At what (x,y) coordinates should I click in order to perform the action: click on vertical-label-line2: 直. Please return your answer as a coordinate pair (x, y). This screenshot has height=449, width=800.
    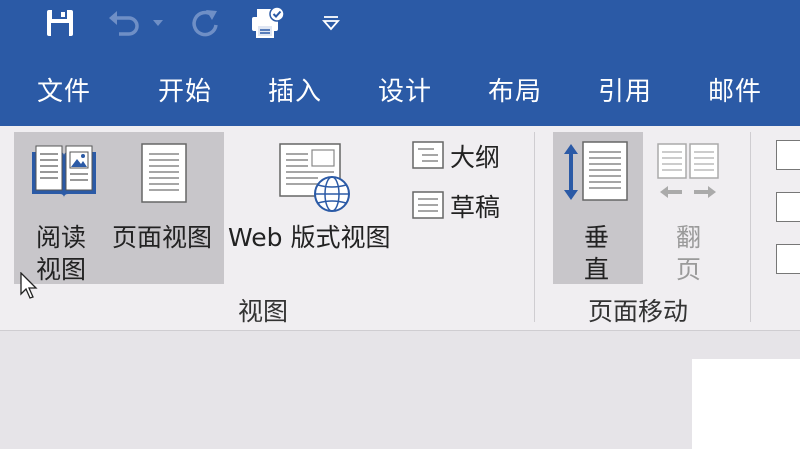
    Looking at the image, I should click on (597, 269).